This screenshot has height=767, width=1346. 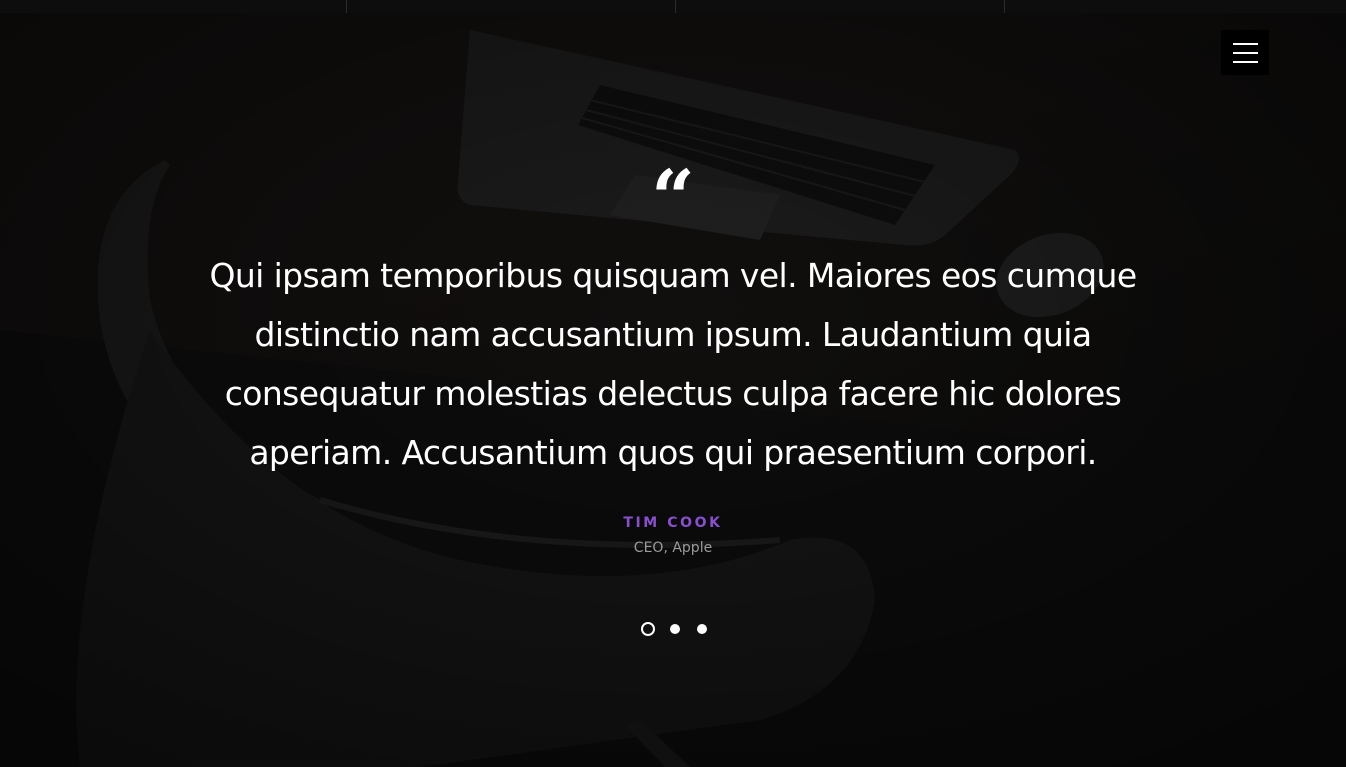 I want to click on top-strip, so click(x=673, y=6).